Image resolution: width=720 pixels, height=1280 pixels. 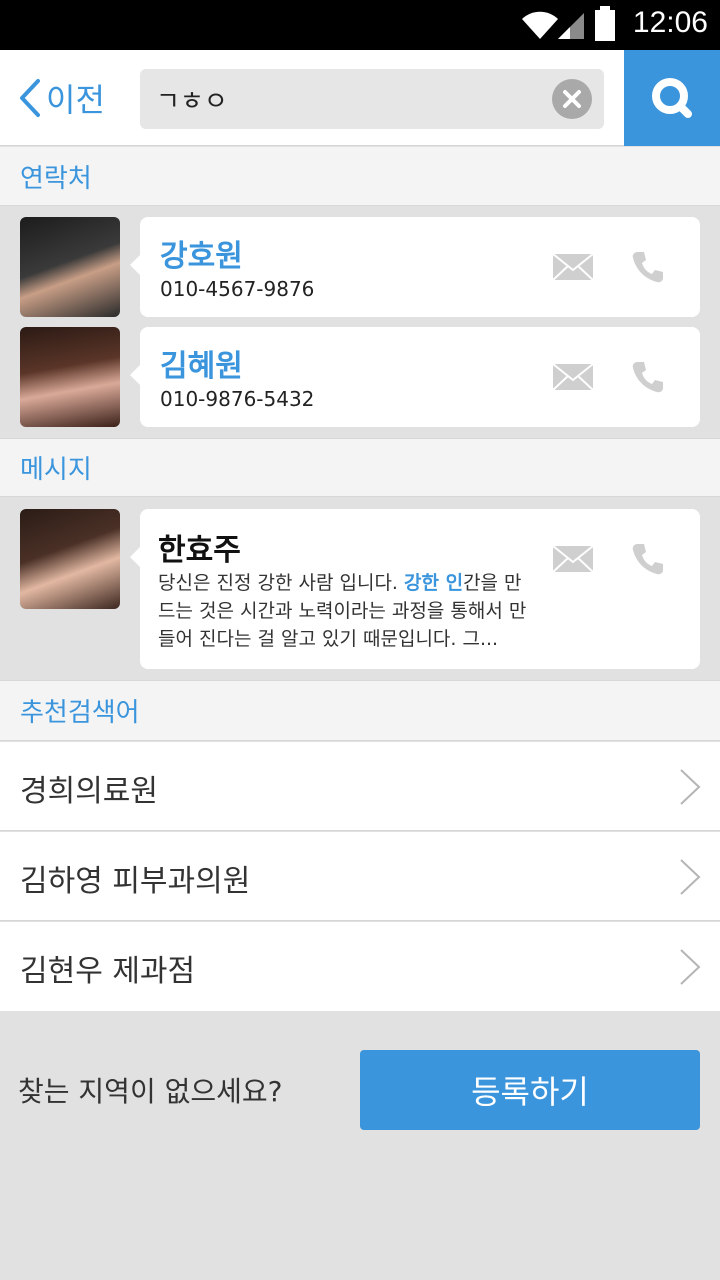 I want to click on section-title-contacts: 연락처, so click(x=56, y=178).